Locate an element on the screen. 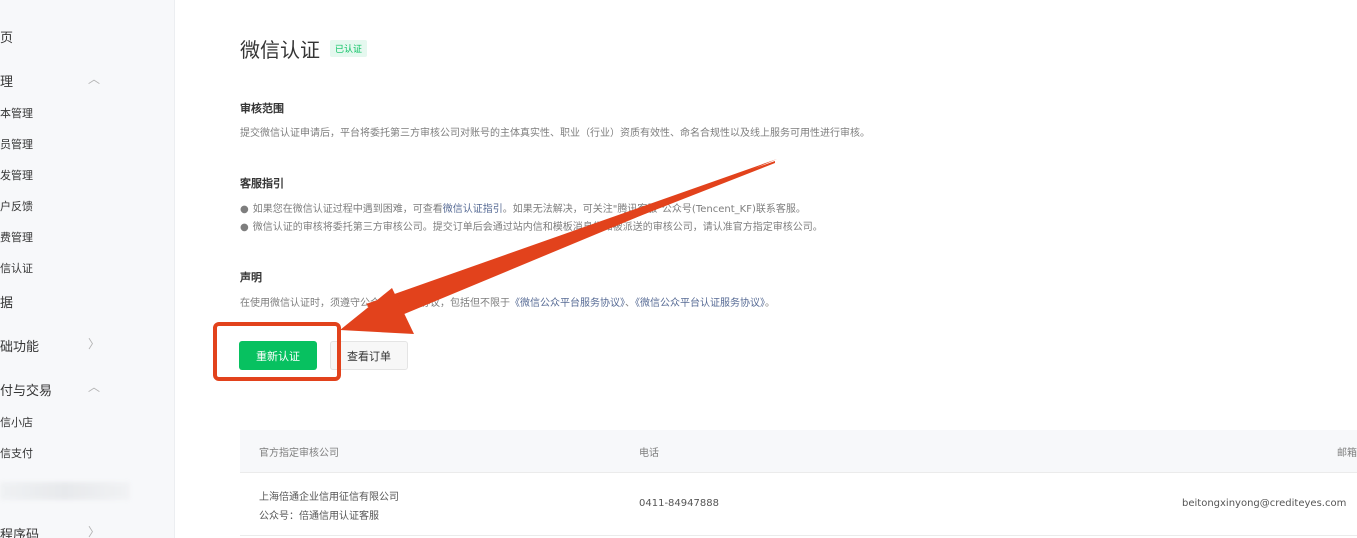 This screenshot has height=538, width=1357. sidebar-item-wechat-store: 信小店 is located at coordinates (16, 422).